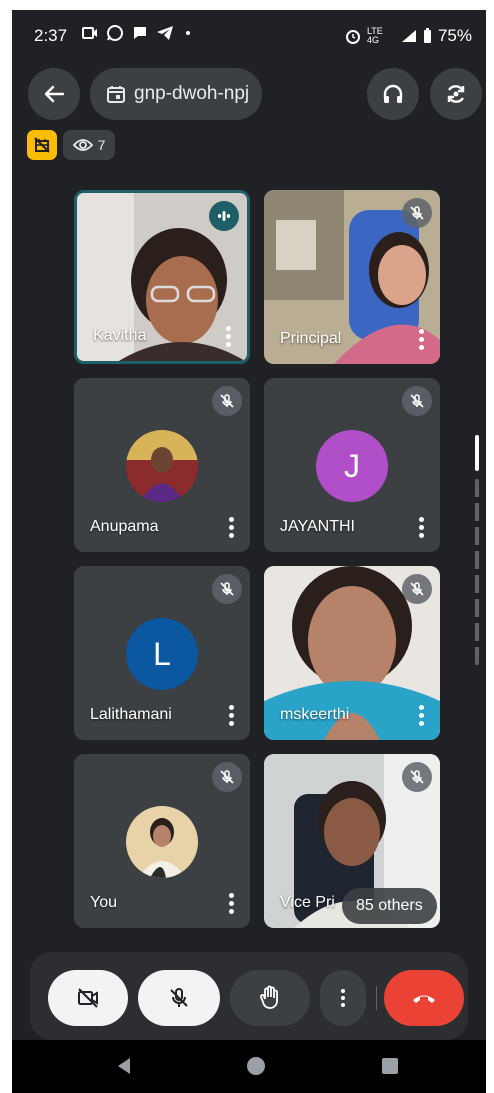 The width and height of the screenshot is (494, 1093). Describe the element at coordinates (454, 35) in the screenshot. I see `battery-percent: 75%` at that location.